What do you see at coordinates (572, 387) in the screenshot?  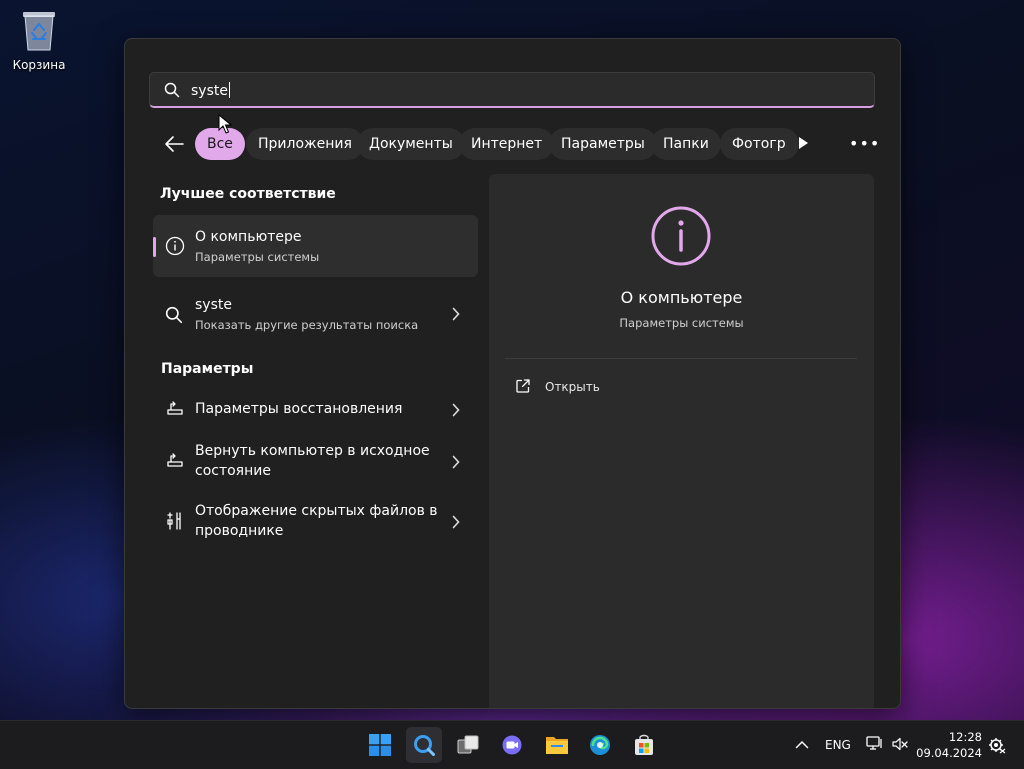 I see `open-label: Открыть` at bounding box center [572, 387].